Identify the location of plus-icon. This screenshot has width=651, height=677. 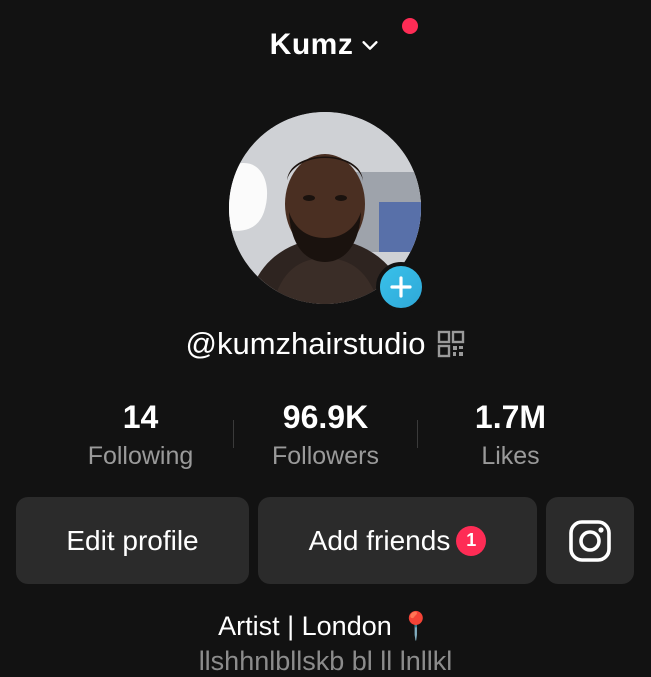
(401, 287).